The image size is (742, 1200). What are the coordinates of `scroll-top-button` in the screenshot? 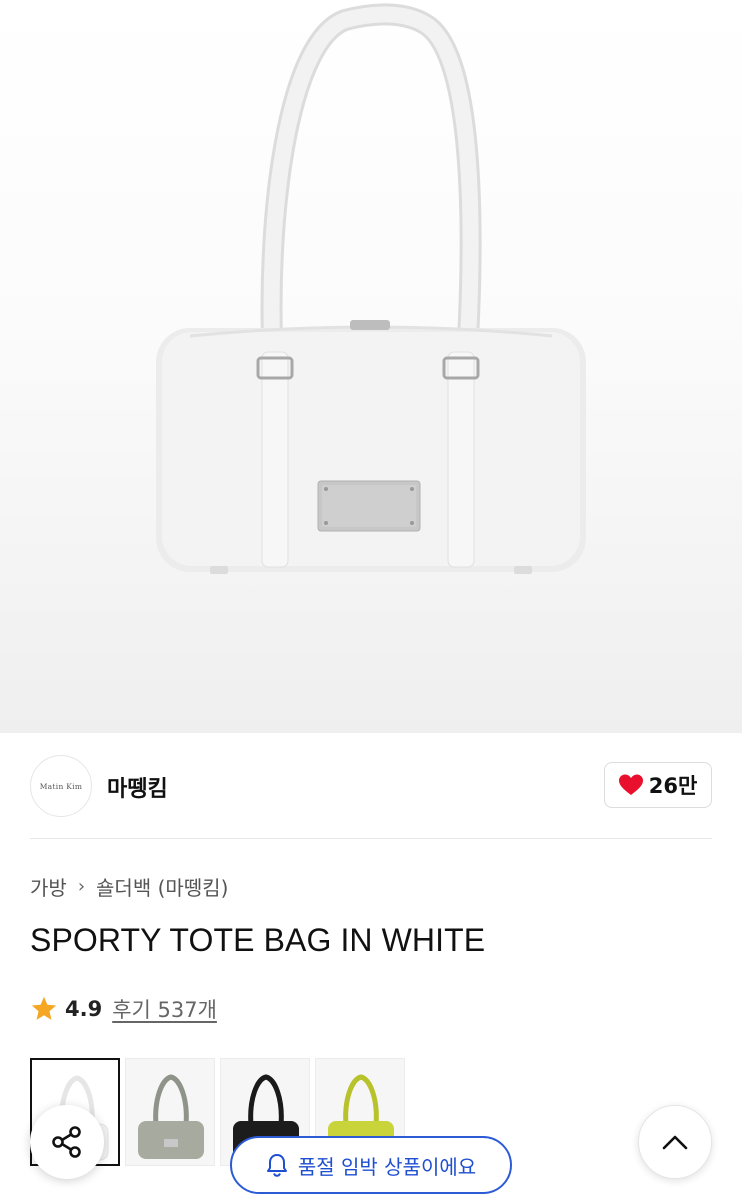 It's located at (675, 1142).